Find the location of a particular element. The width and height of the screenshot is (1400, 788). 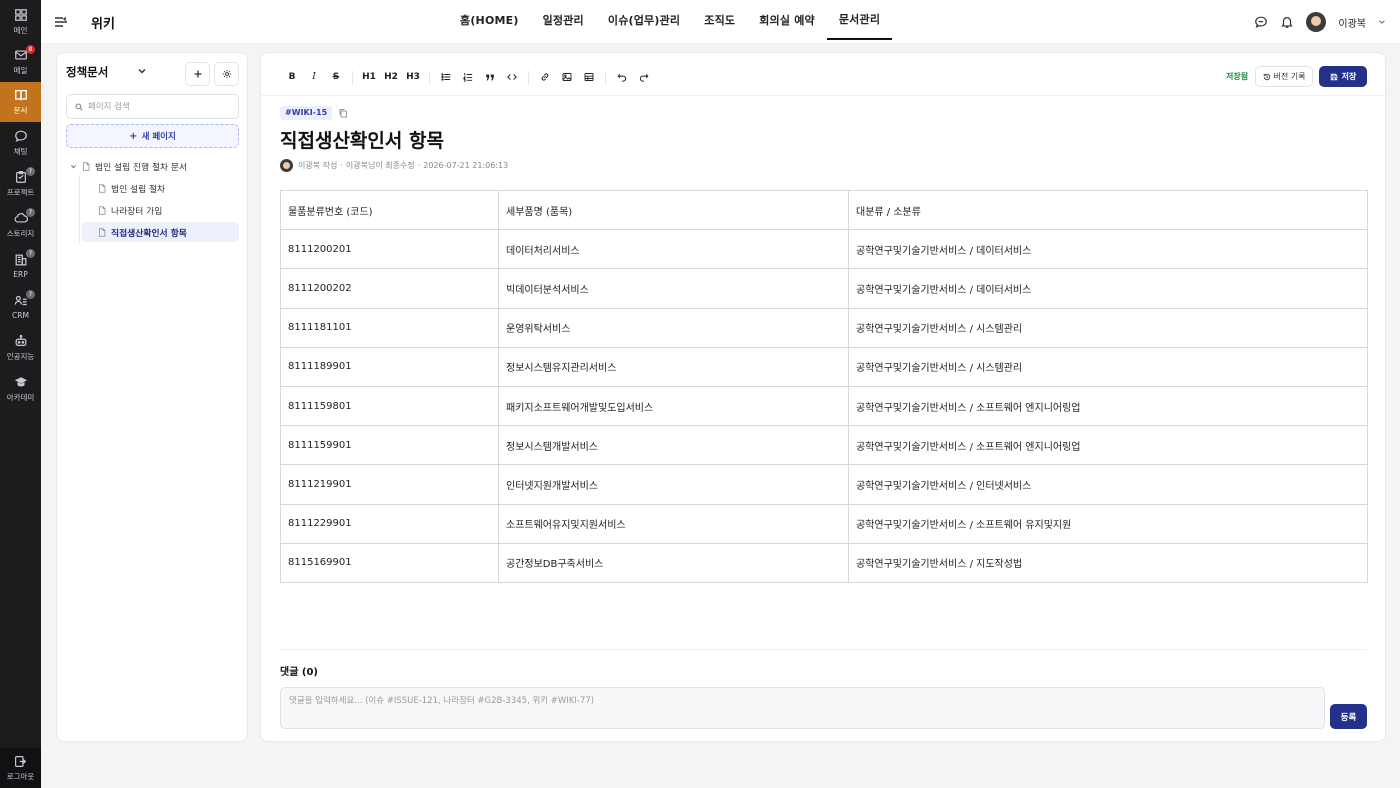

settings-button is located at coordinates (226, 74).